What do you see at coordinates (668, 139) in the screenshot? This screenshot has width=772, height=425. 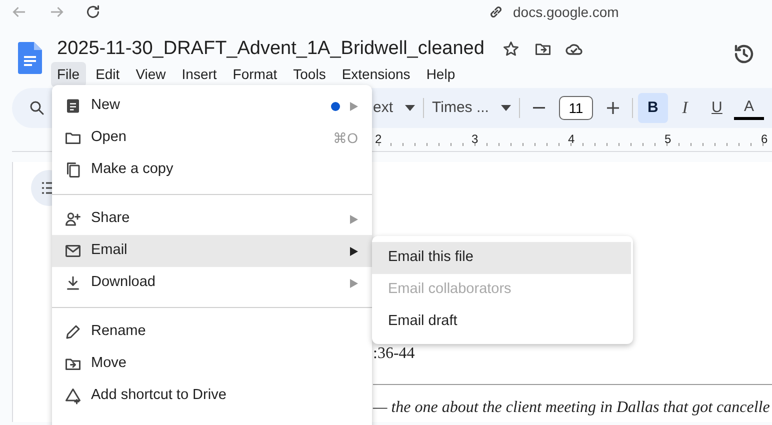 I see `ruler-number: 5` at bounding box center [668, 139].